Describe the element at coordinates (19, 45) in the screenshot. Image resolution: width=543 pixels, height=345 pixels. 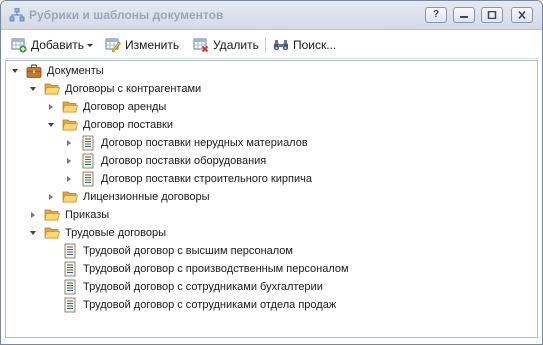
I see `add-table-icon` at that location.